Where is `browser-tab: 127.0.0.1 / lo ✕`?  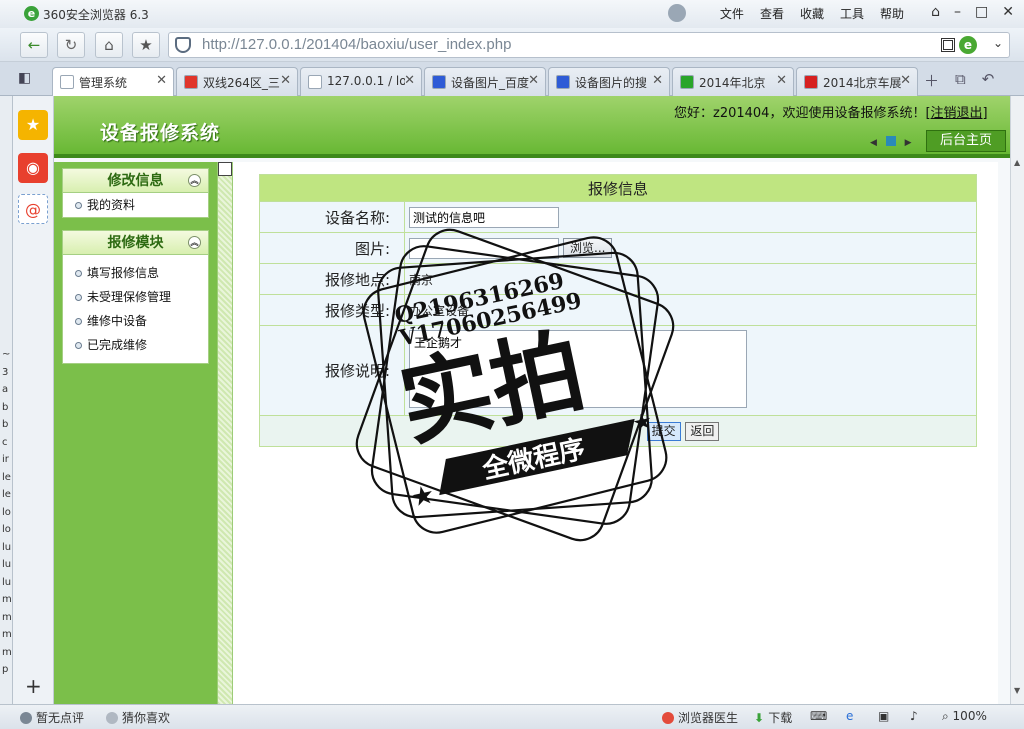
browser-tab: 127.0.0.1 / lo ✕ is located at coordinates (361, 81).